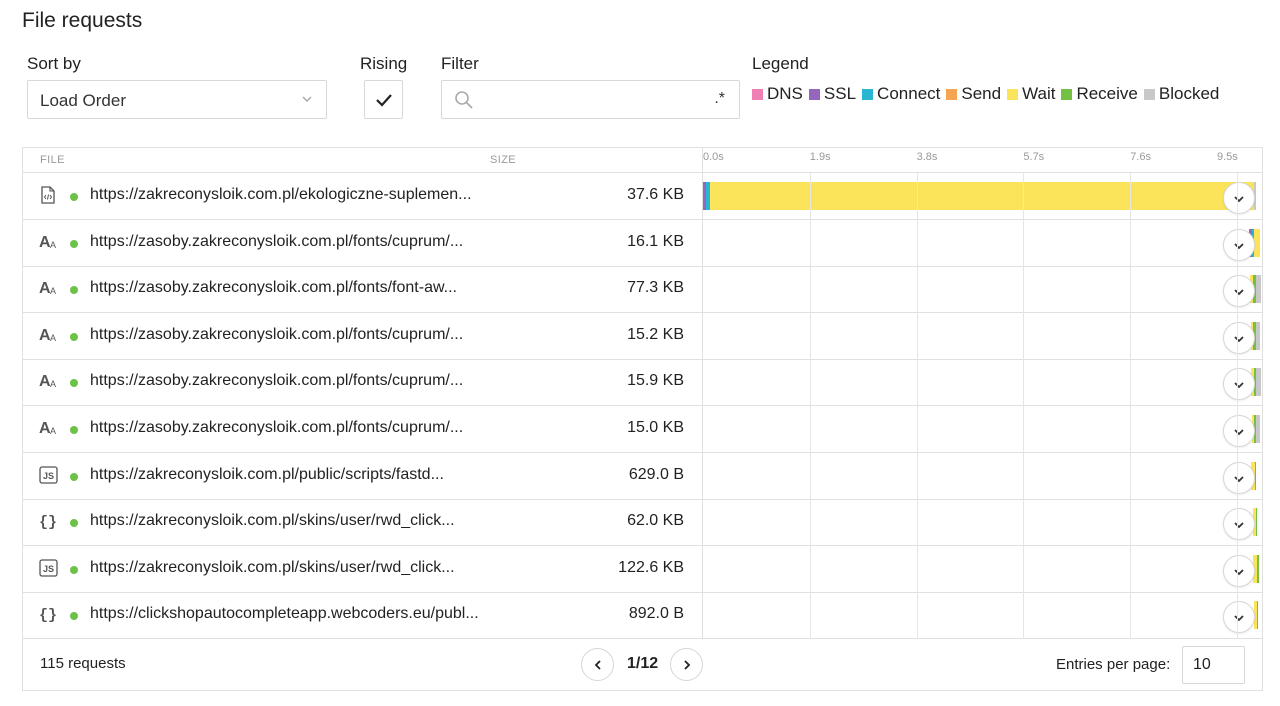 This screenshot has width=1280, height=706. Describe the element at coordinates (83, 663) in the screenshot. I see `request-count: 115 requests` at that location.